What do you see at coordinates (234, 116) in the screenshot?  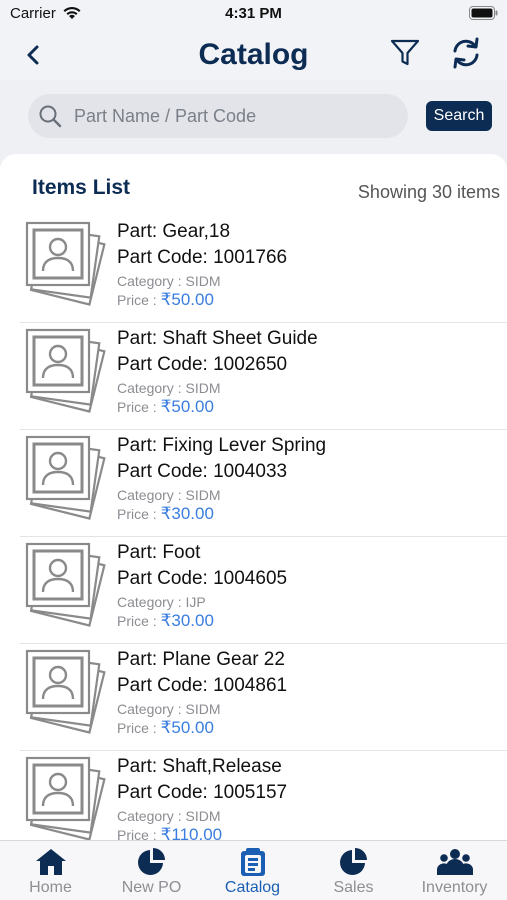 I see `search-input` at bounding box center [234, 116].